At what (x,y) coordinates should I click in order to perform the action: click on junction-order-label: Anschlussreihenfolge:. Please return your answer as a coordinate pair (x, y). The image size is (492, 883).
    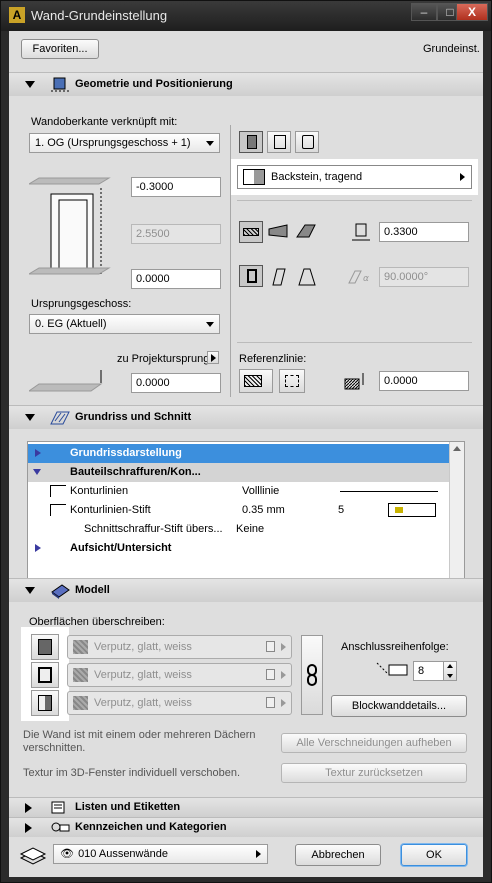
    Looking at the image, I should click on (395, 647).